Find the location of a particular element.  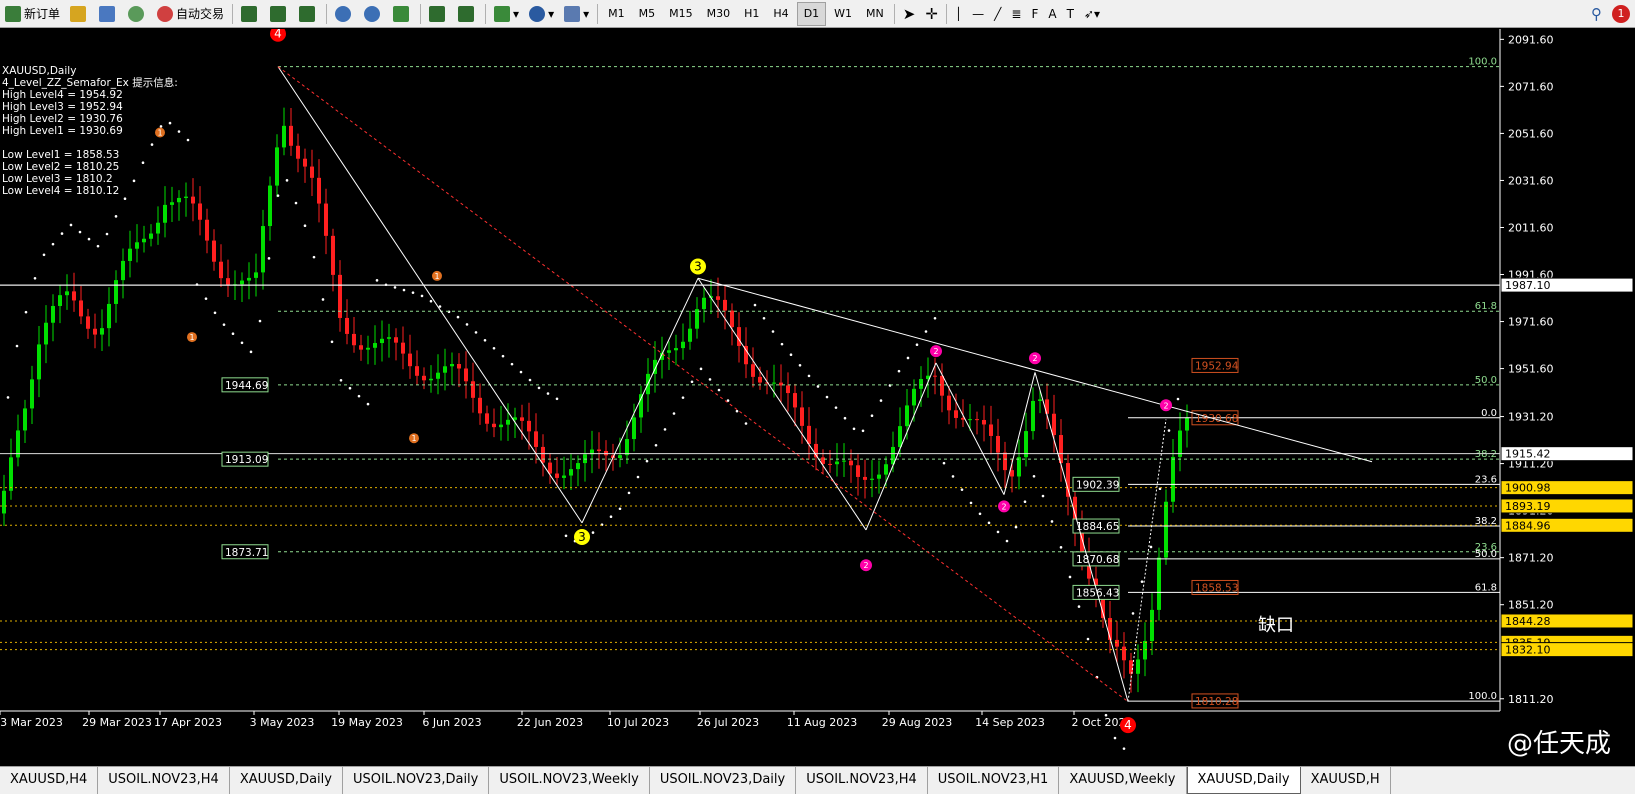

navigator-button is located at coordinates (79, 14).